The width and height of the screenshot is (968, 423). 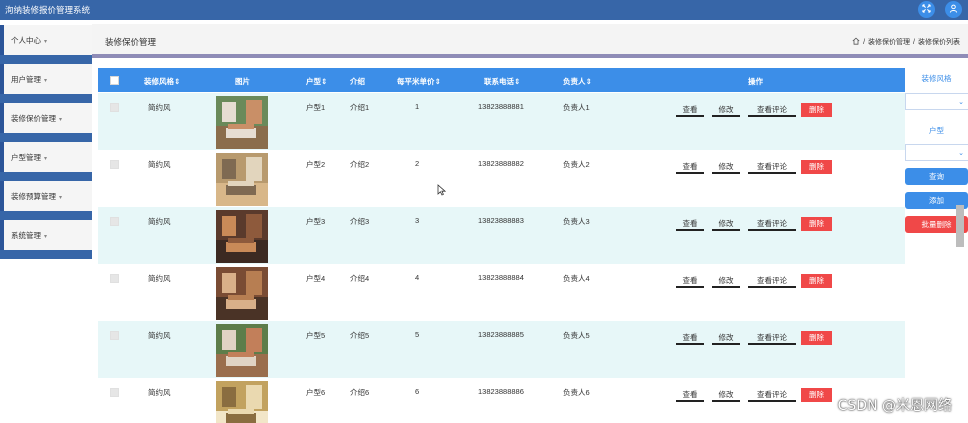 I want to click on sidebar-item-user-management: 用户管理 ▾, so click(x=46, y=79).